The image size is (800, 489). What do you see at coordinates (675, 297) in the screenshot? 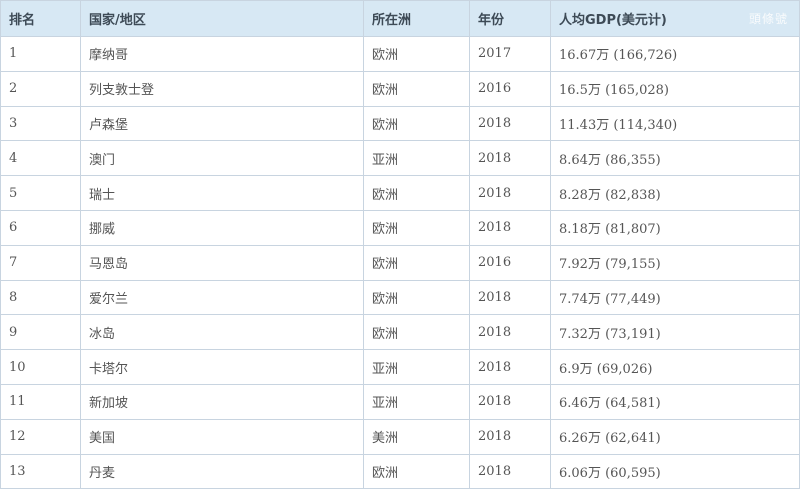
I see `gdp-cell: 7.74万 (77,449)` at bounding box center [675, 297].